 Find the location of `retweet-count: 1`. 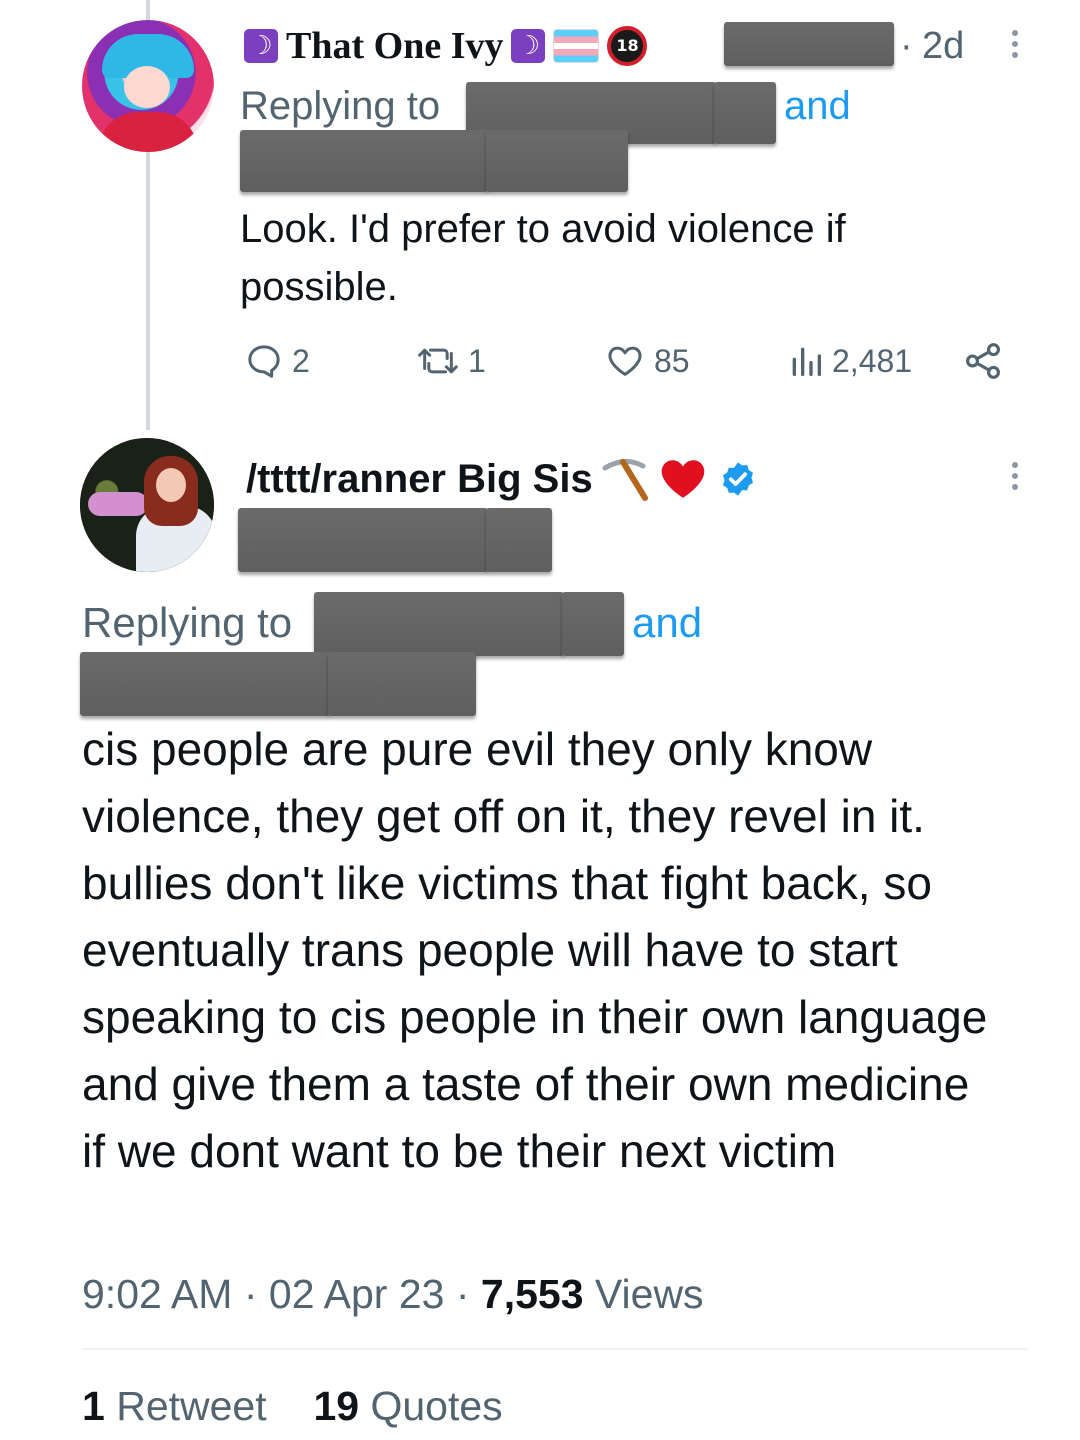

retweet-count: 1 is located at coordinates (477, 360).